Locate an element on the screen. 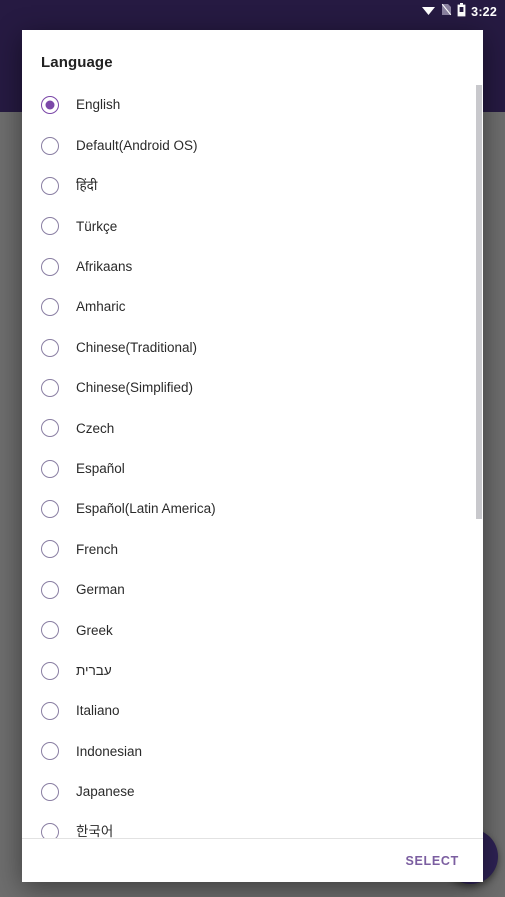 The width and height of the screenshot is (505, 897). language-option-label: Japanese is located at coordinates (105, 792).